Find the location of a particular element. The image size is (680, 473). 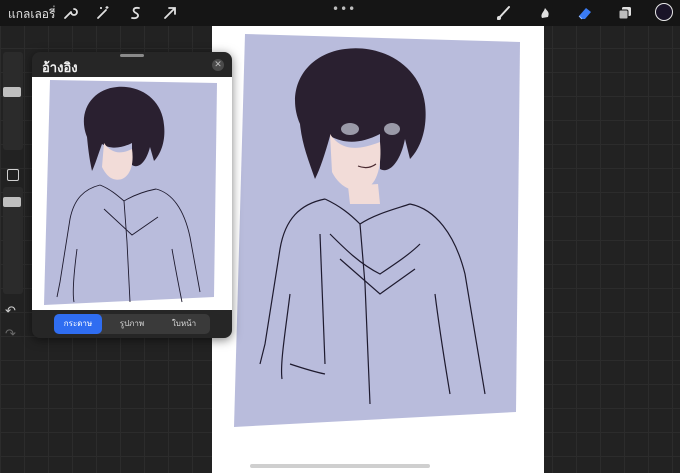

color-picker-swatch is located at coordinates (664, 12).